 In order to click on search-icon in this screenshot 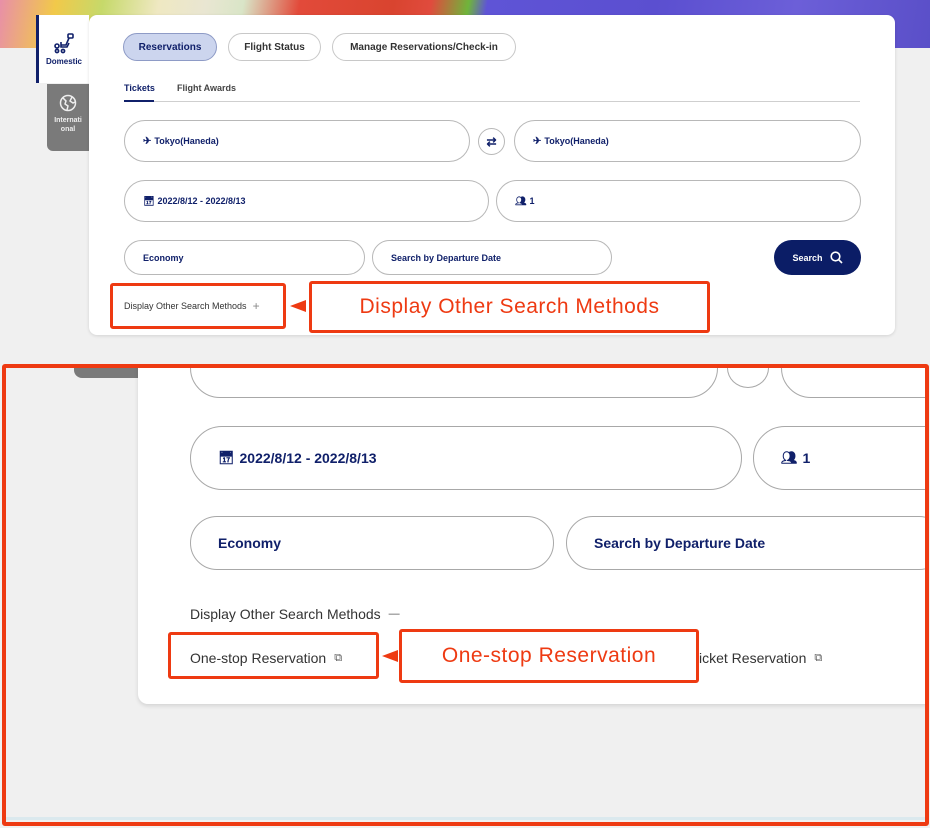, I will do `click(836, 257)`.